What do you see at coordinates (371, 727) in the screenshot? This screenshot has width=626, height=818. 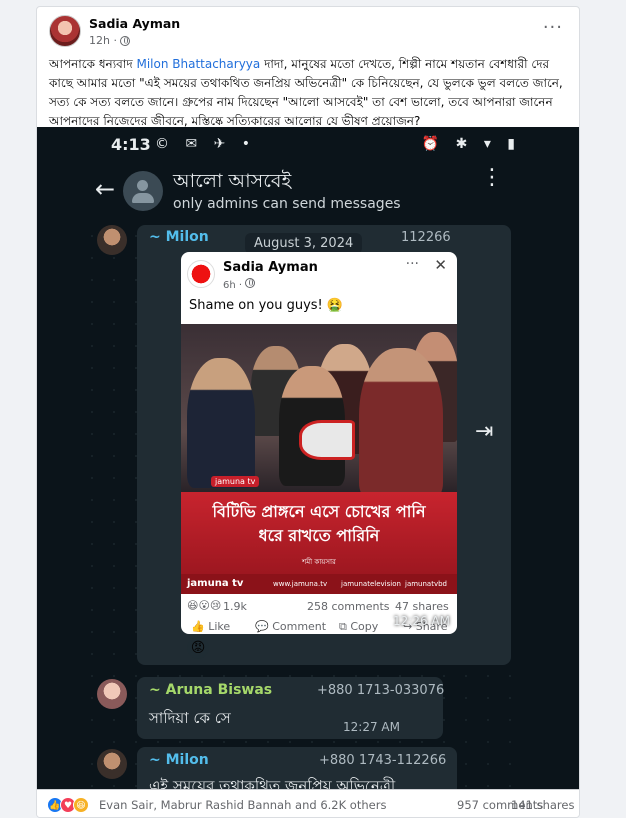 I see `message-time: 12:27 AM` at bounding box center [371, 727].